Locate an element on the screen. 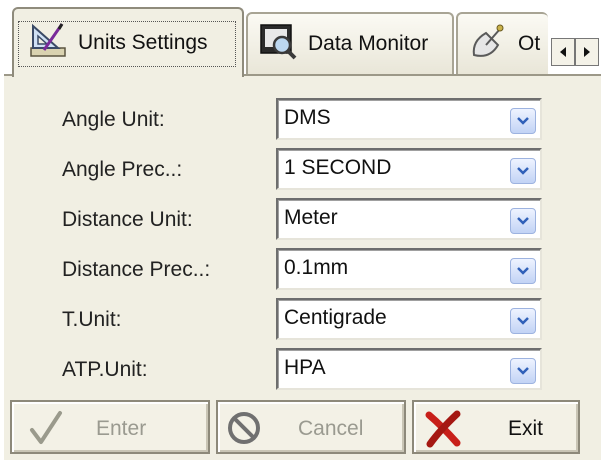 Image resolution: width=605 pixels, height=464 pixels. satellite-dish-icon is located at coordinates (488, 44).